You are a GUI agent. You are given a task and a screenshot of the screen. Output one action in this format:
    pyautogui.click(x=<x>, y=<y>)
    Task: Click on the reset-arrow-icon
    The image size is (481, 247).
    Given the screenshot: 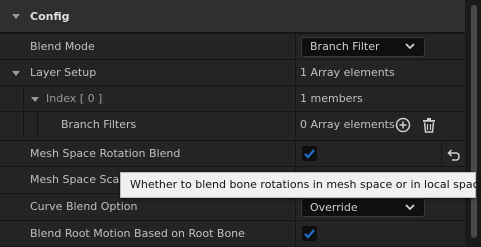 What is the action you would take?
    pyautogui.click(x=453, y=155)
    